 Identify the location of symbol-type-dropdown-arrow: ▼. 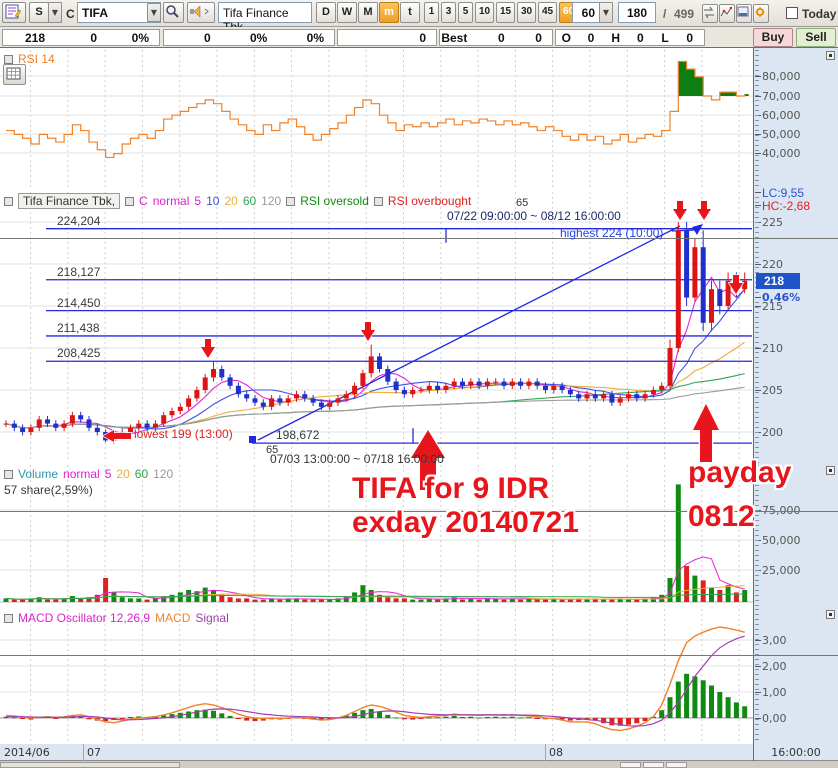
(55, 12).